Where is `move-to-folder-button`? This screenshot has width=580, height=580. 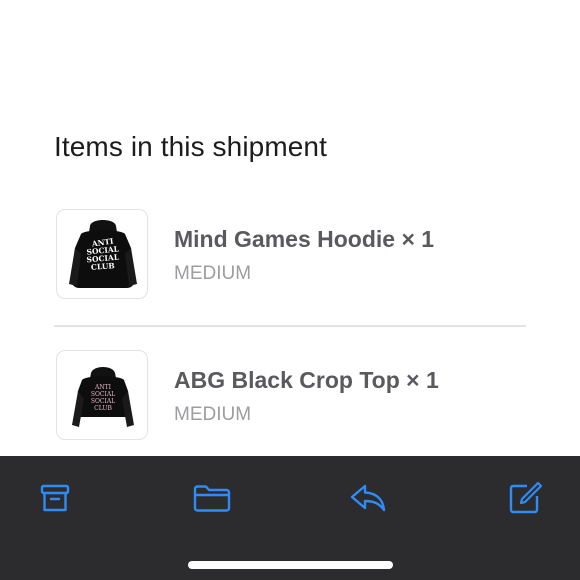
move-to-folder-button is located at coordinates (212, 498).